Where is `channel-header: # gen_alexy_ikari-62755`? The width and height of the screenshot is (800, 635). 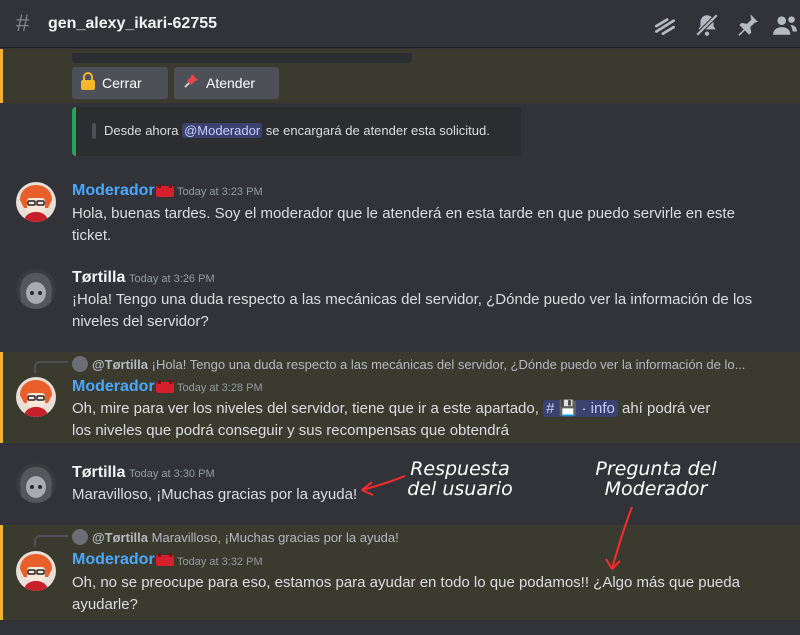 channel-header: # gen_alexy_ikari-62755 is located at coordinates (400, 24).